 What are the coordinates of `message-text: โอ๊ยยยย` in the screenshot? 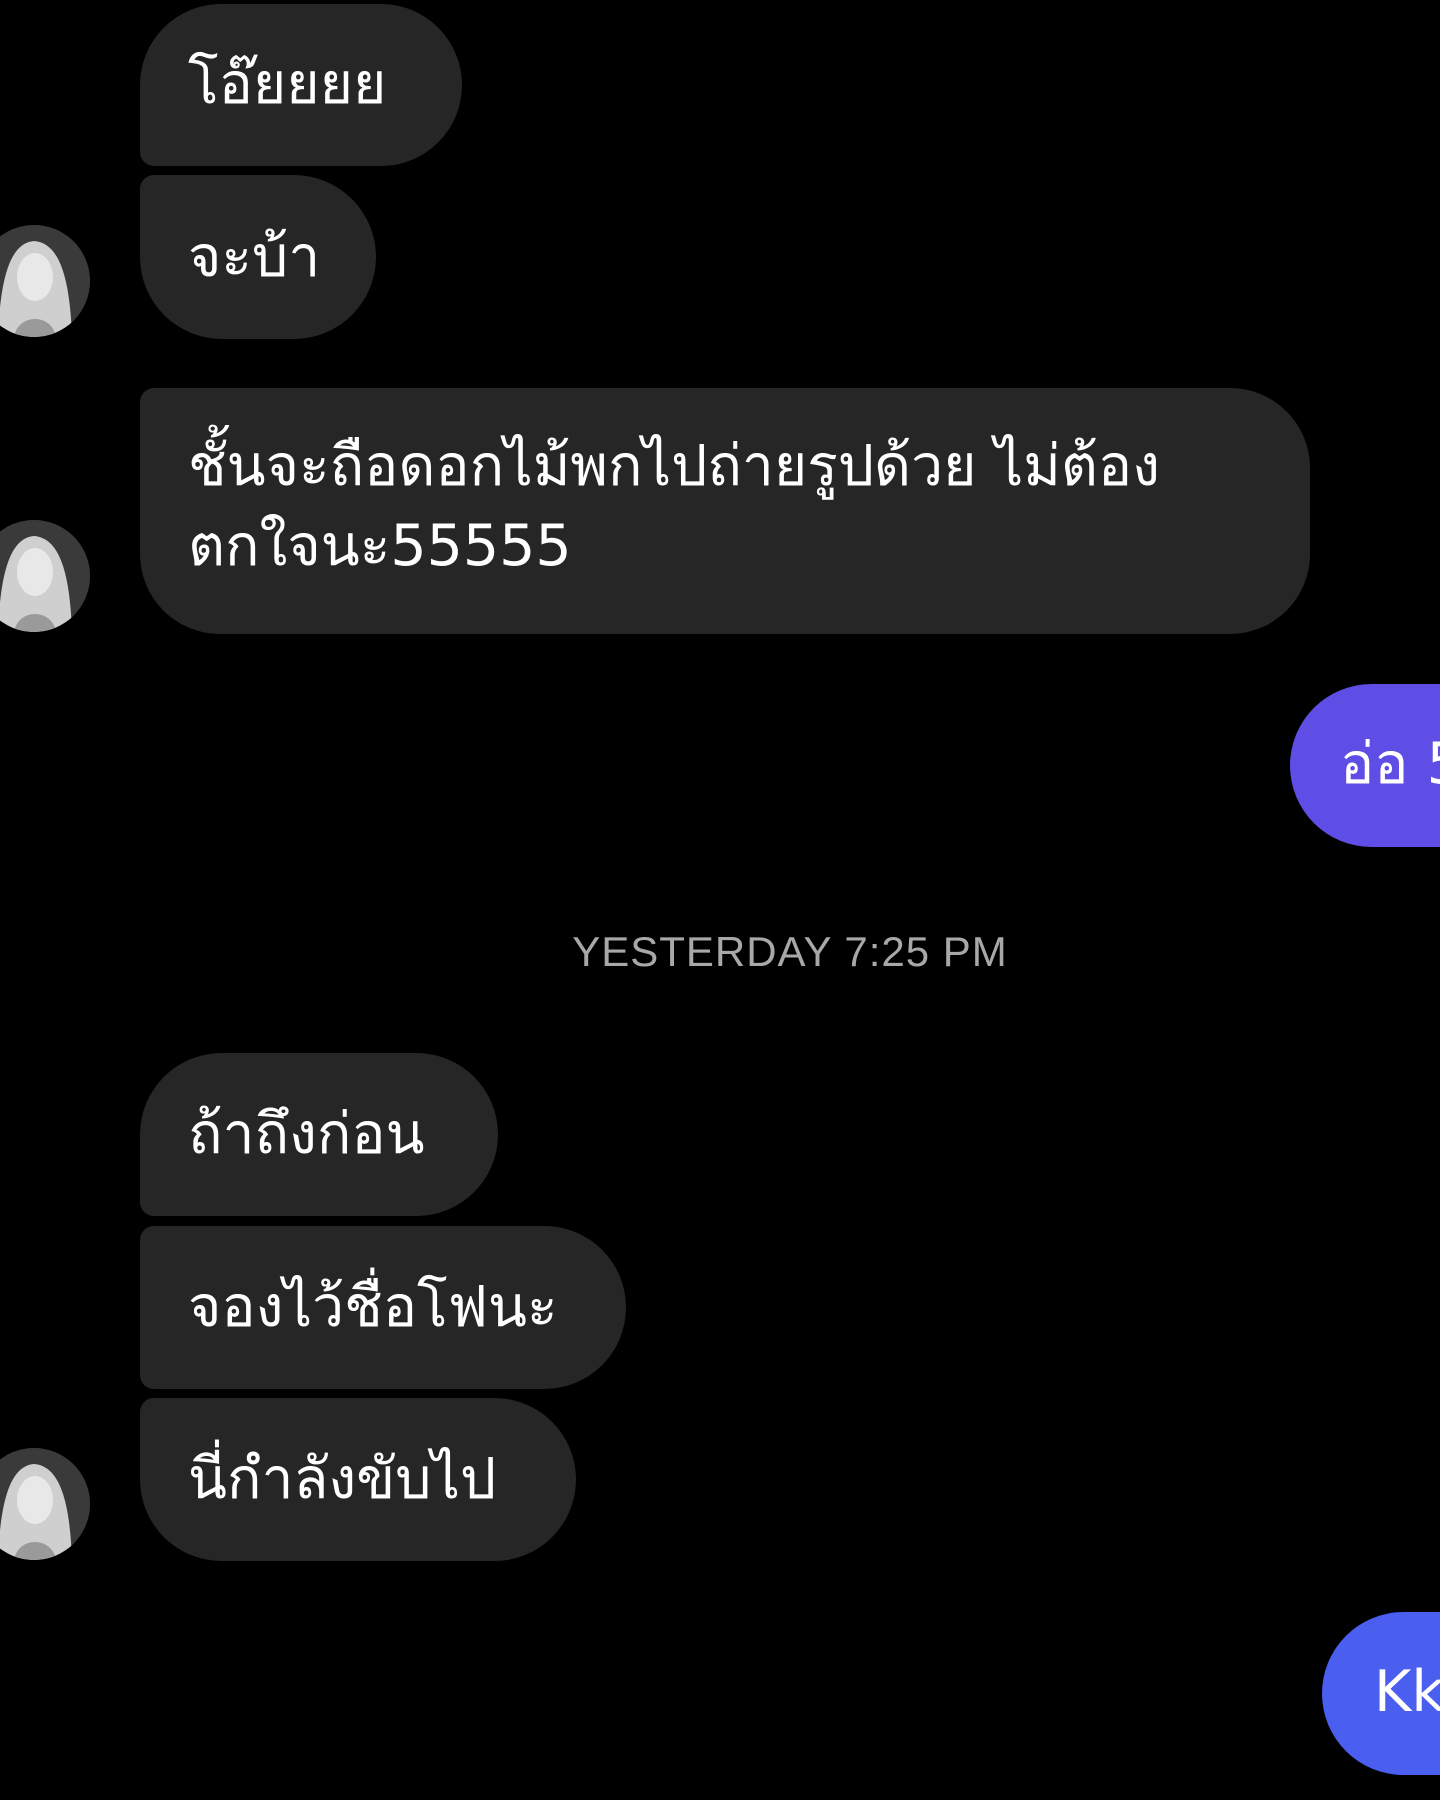 It's located at (287, 84).